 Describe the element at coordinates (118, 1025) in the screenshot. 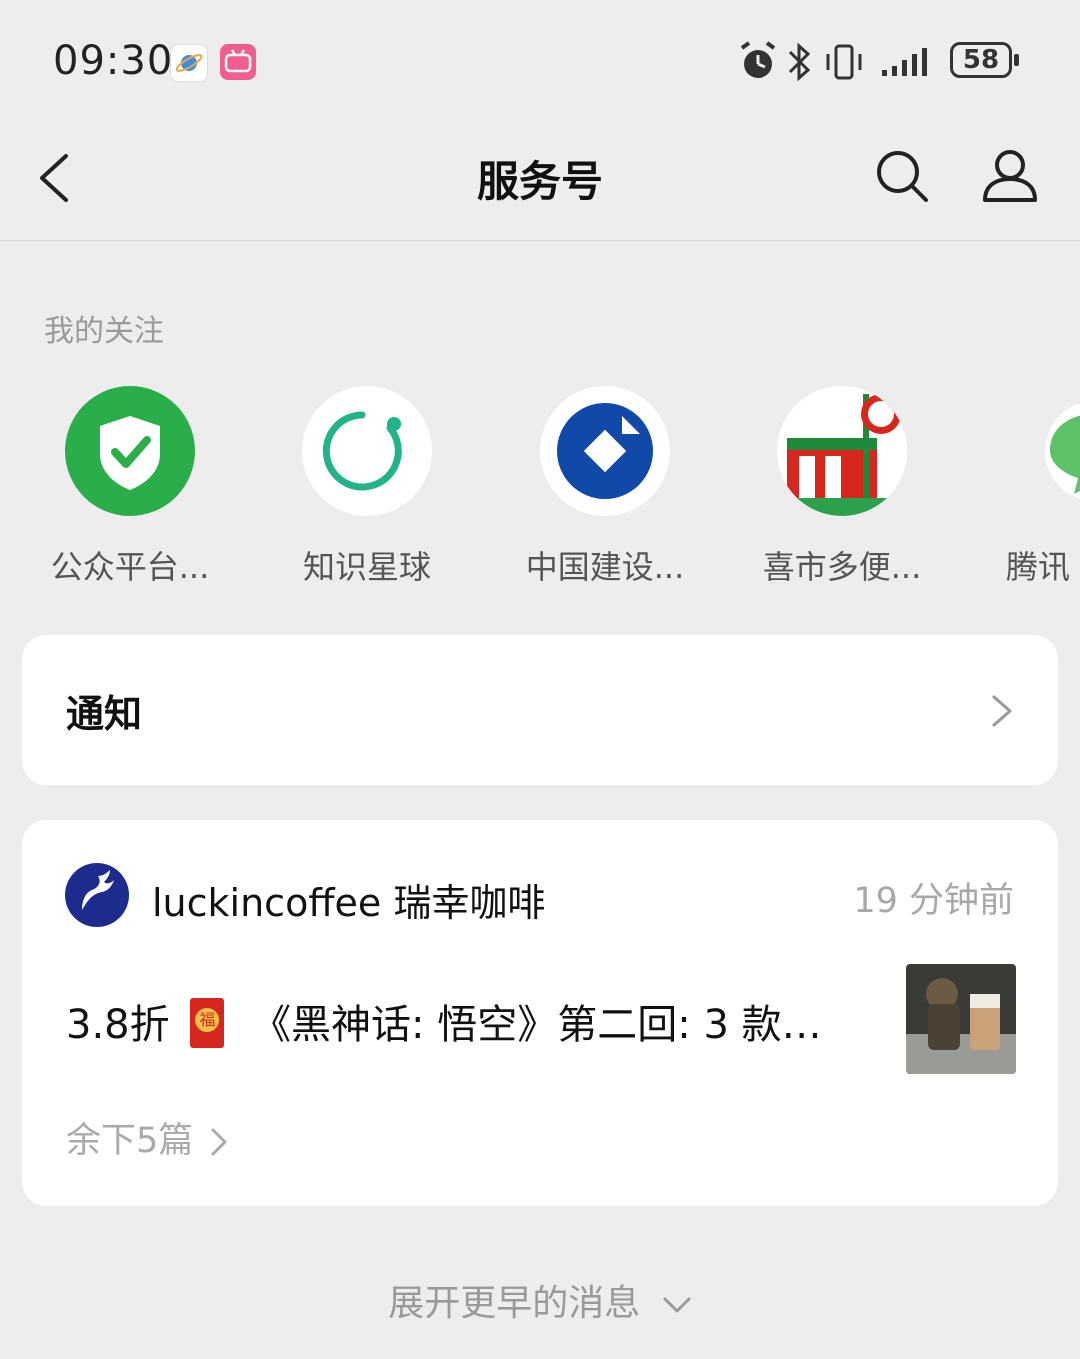

I see `article-discount: 3.8折` at that location.